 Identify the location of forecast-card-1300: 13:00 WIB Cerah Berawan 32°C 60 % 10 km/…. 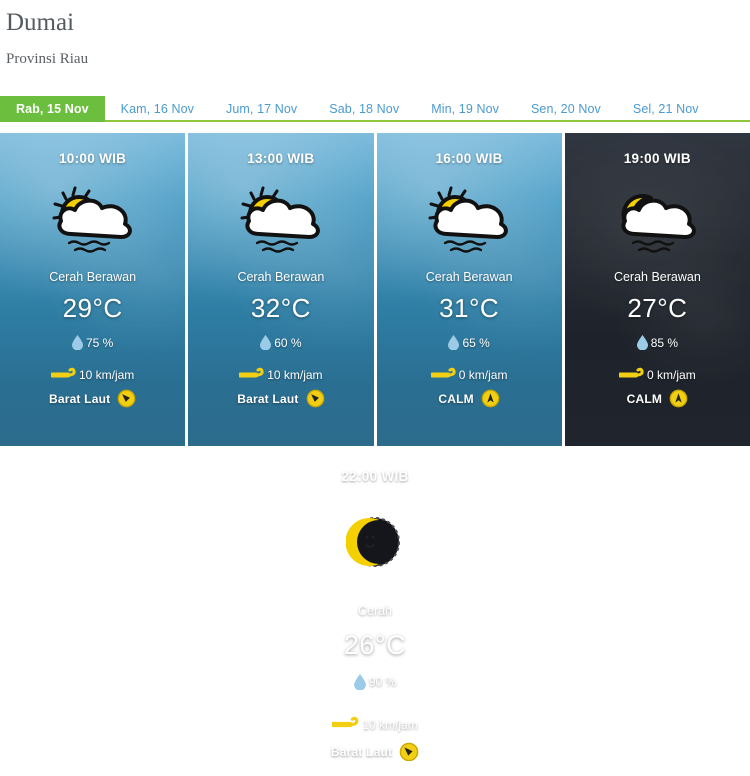
(281, 289).